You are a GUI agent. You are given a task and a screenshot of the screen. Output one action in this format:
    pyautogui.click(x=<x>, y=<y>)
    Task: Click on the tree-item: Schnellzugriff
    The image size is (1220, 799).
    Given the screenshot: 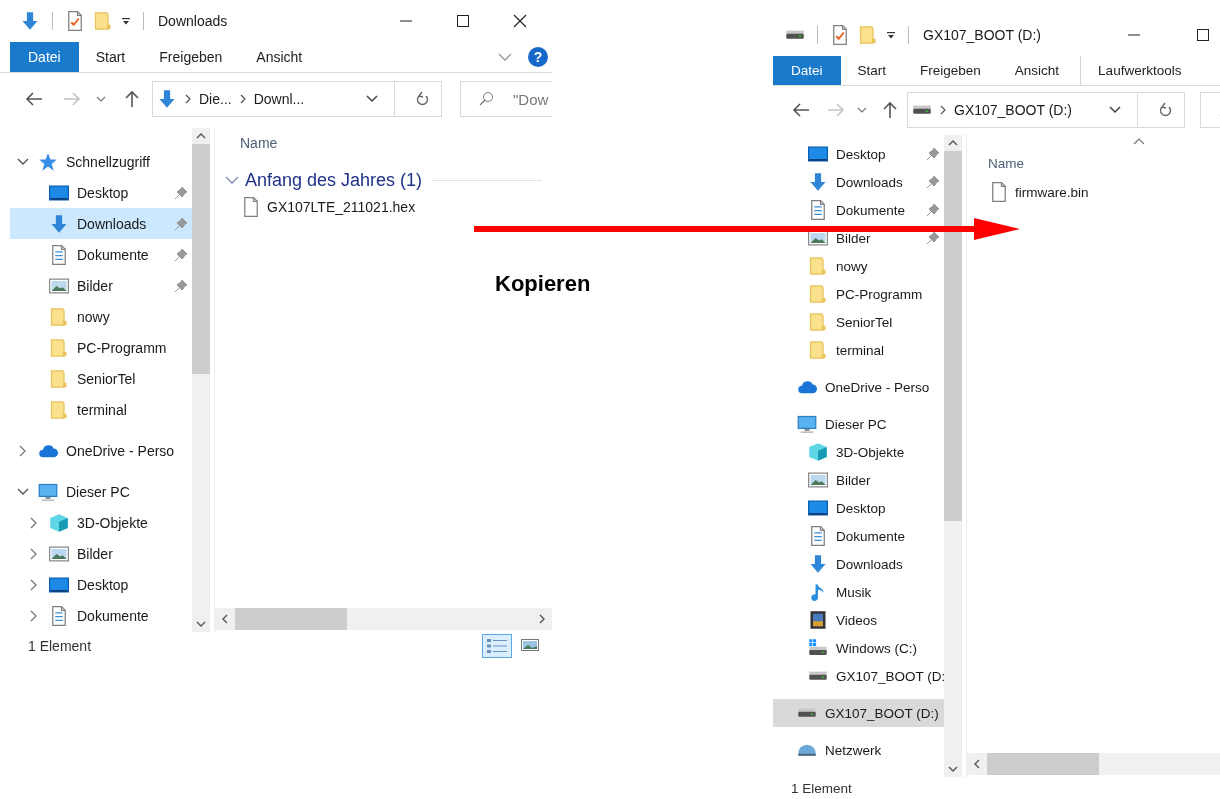 What is the action you would take?
    pyautogui.click(x=101, y=161)
    